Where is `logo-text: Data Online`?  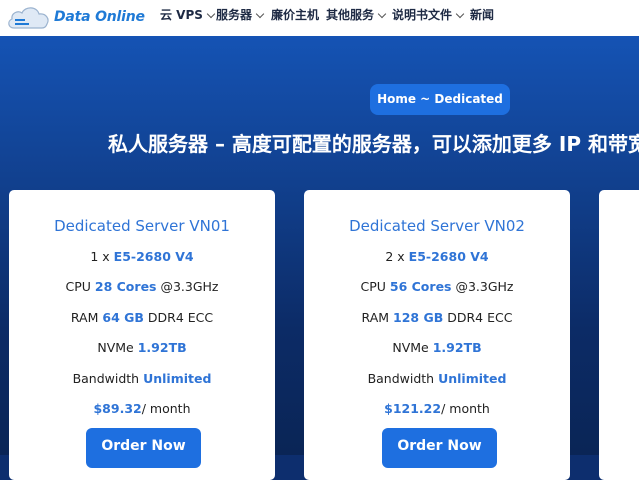
logo-text: Data Online is located at coordinates (99, 17).